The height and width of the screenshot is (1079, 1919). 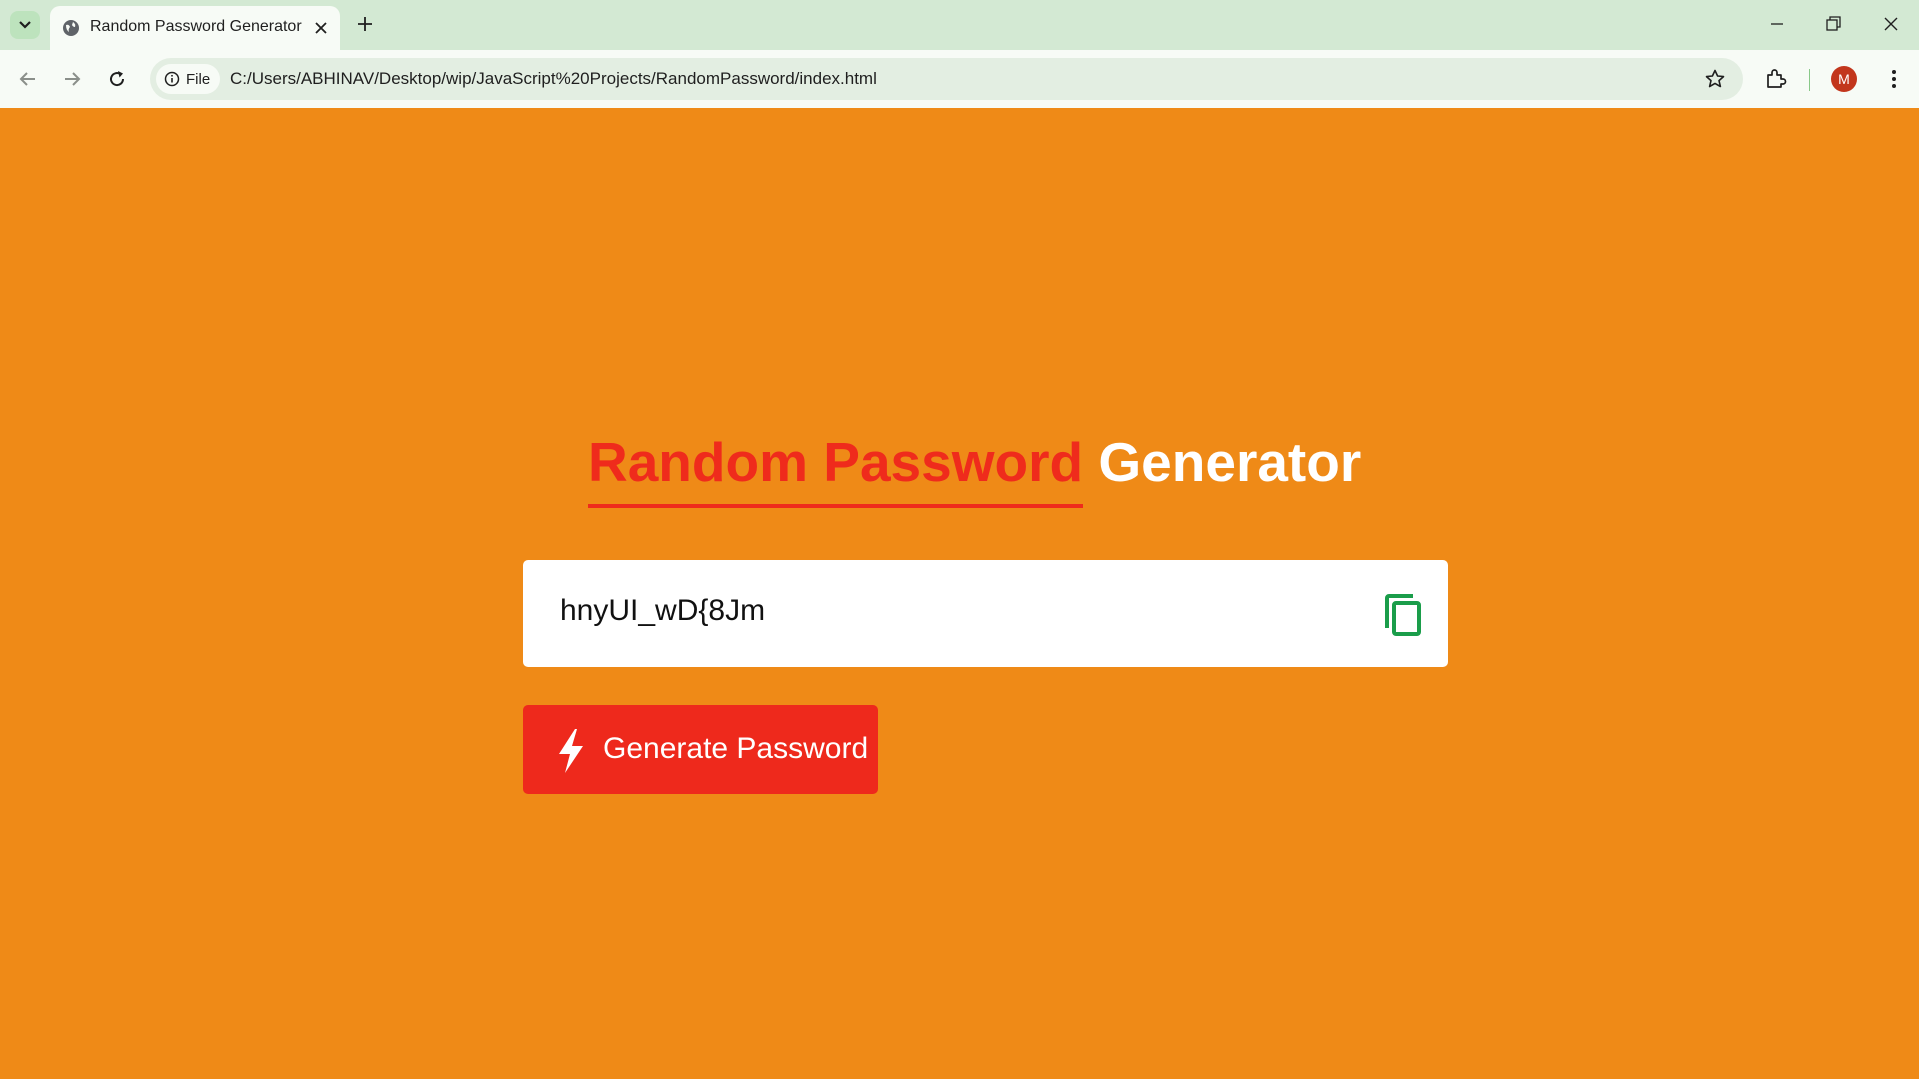 I want to click on tab-title: Random Password Generator, so click(x=196, y=26).